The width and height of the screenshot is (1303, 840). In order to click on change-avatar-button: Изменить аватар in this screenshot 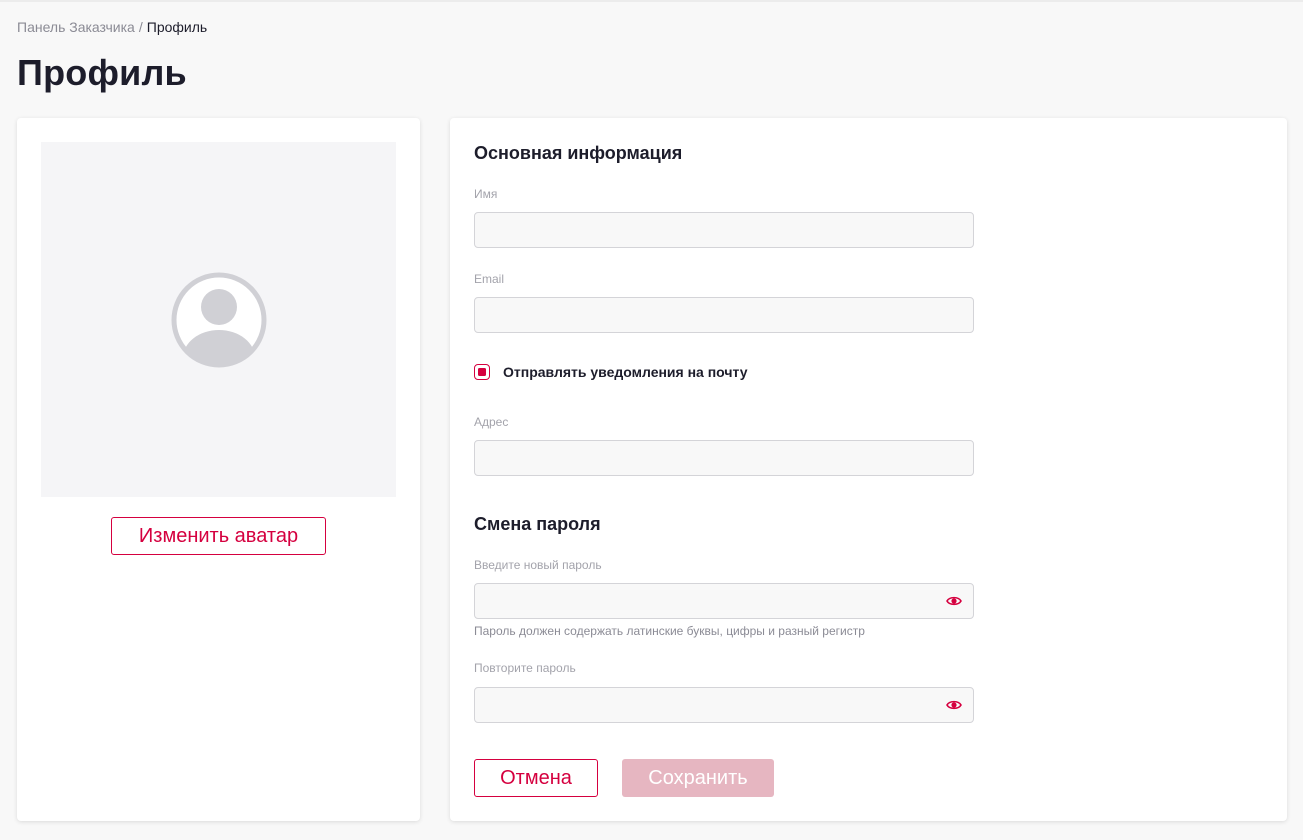, I will do `click(218, 536)`.